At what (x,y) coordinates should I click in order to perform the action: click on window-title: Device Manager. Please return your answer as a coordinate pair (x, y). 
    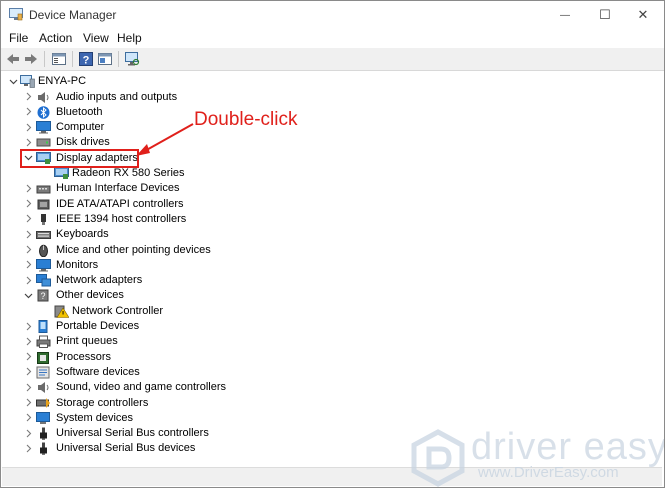
    Looking at the image, I should click on (73, 15).